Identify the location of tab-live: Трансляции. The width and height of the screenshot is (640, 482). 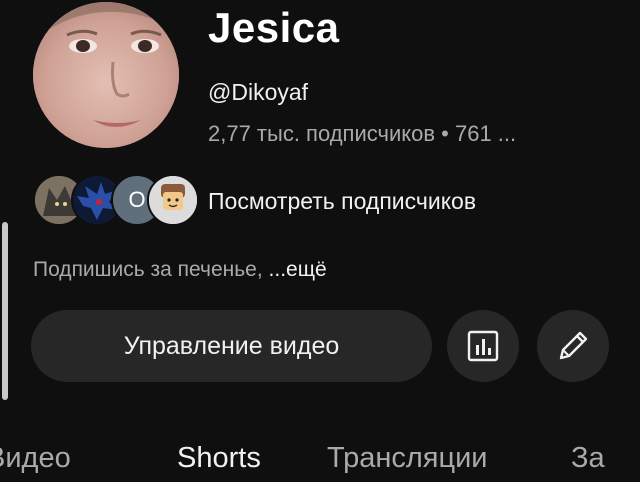
(407, 458).